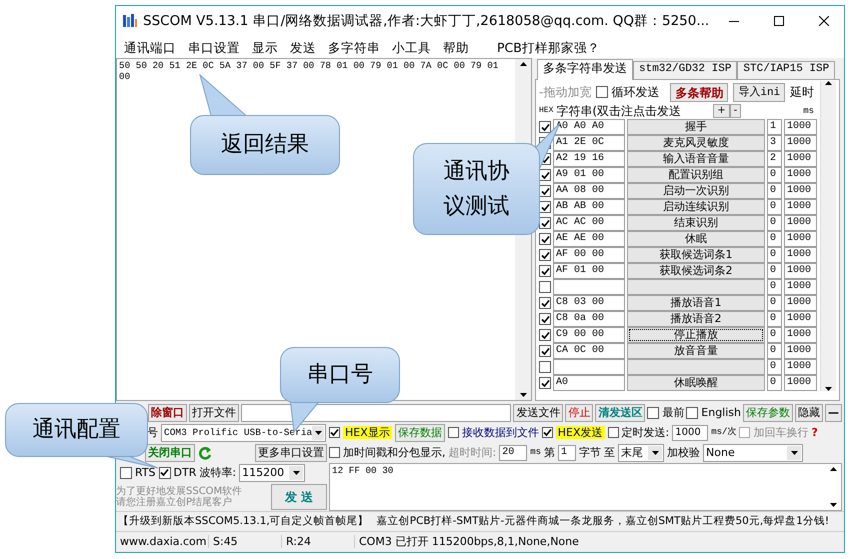  Describe the element at coordinates (585, 69) in the screenshot. I see `tab: 多条字符串发送` at that location.